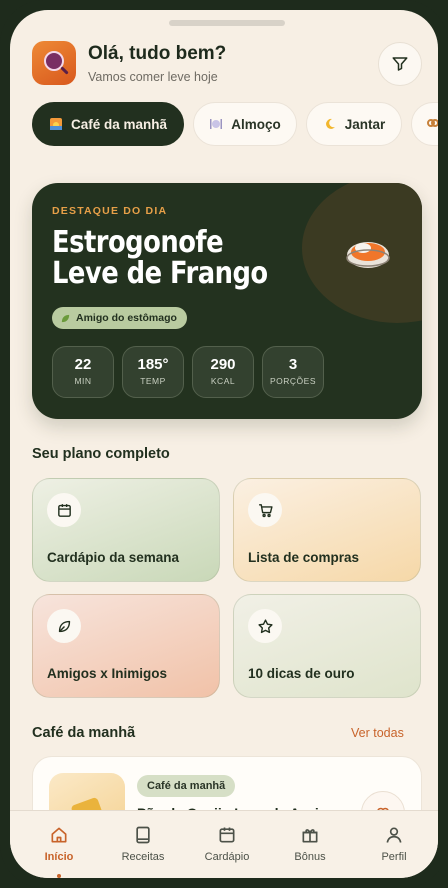  I want to click on tab-profile-label: Perfil, so click(394, 857).